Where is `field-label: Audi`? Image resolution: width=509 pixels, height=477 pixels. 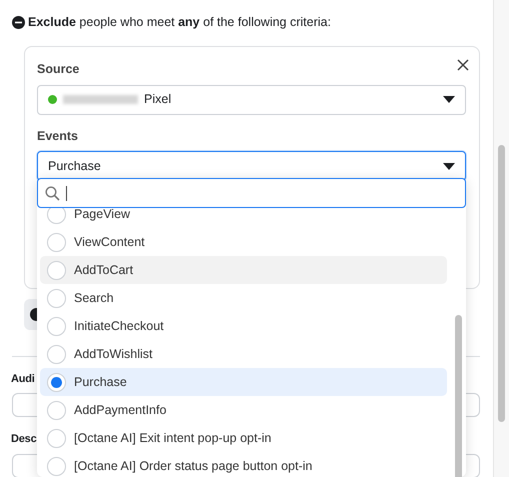 field-label: Audi is located at coordinates (23, 379).